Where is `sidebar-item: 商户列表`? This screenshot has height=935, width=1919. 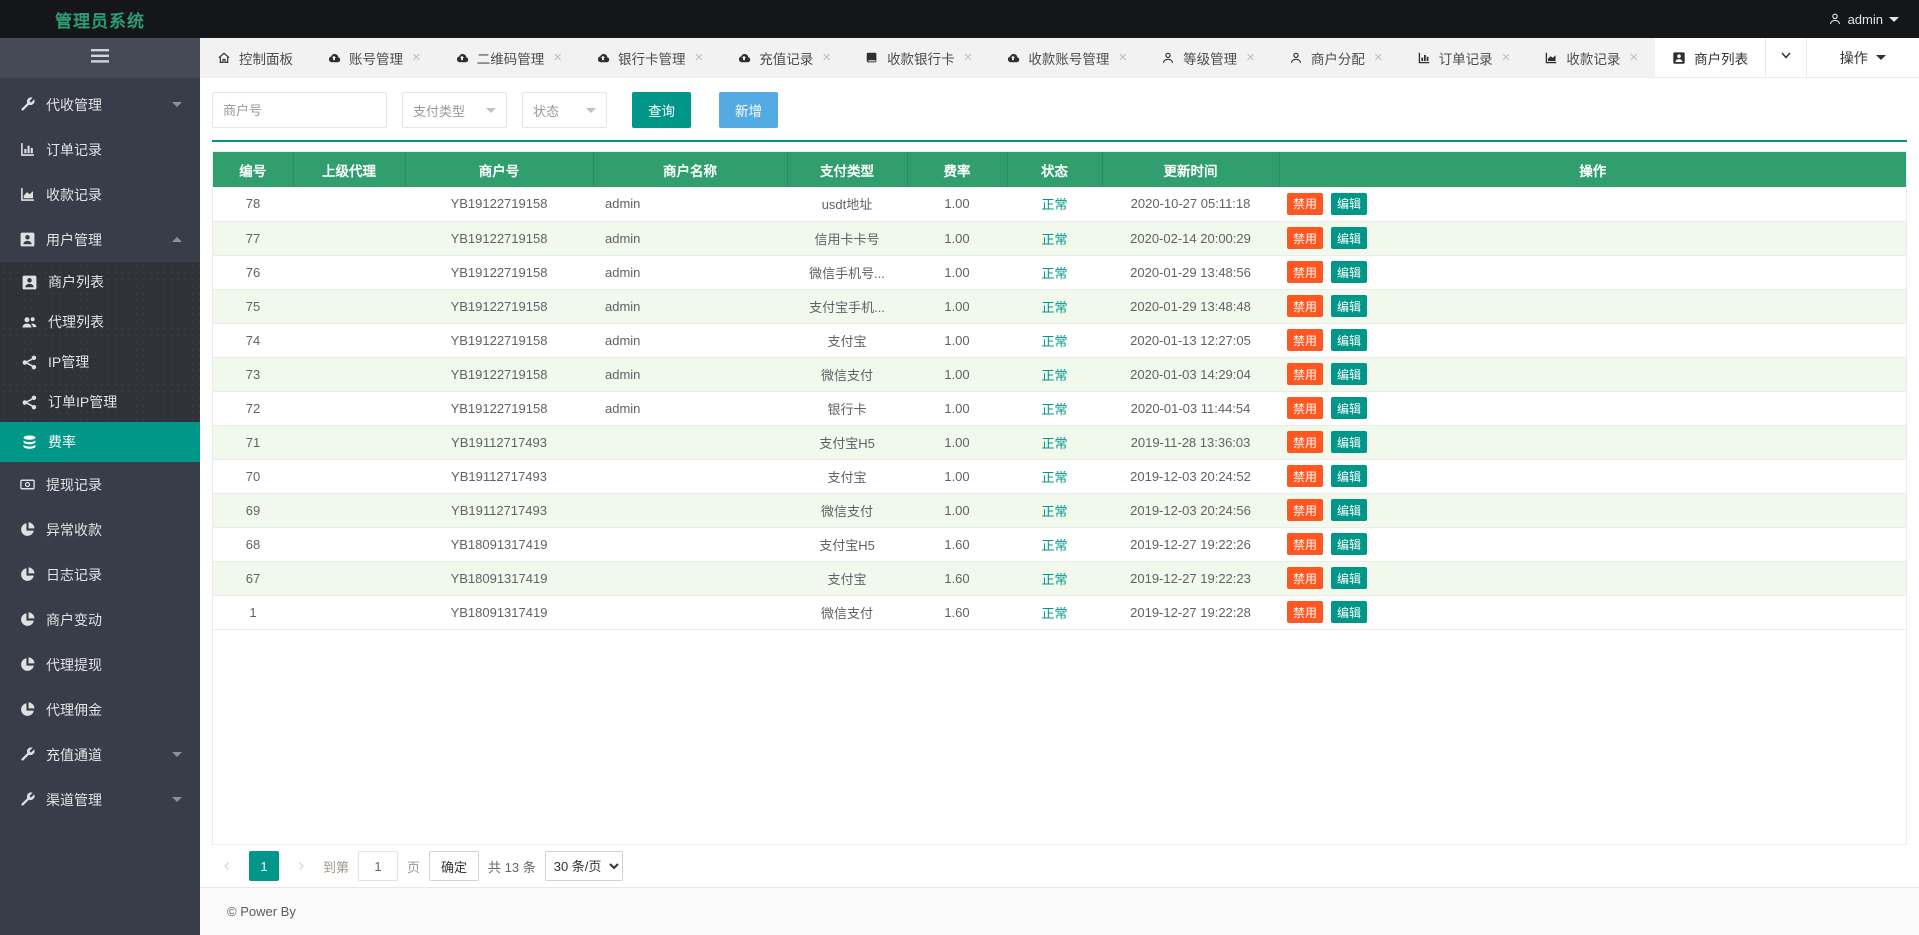 sidebar-item: 商户列表 is located at coordinates (100, 282).